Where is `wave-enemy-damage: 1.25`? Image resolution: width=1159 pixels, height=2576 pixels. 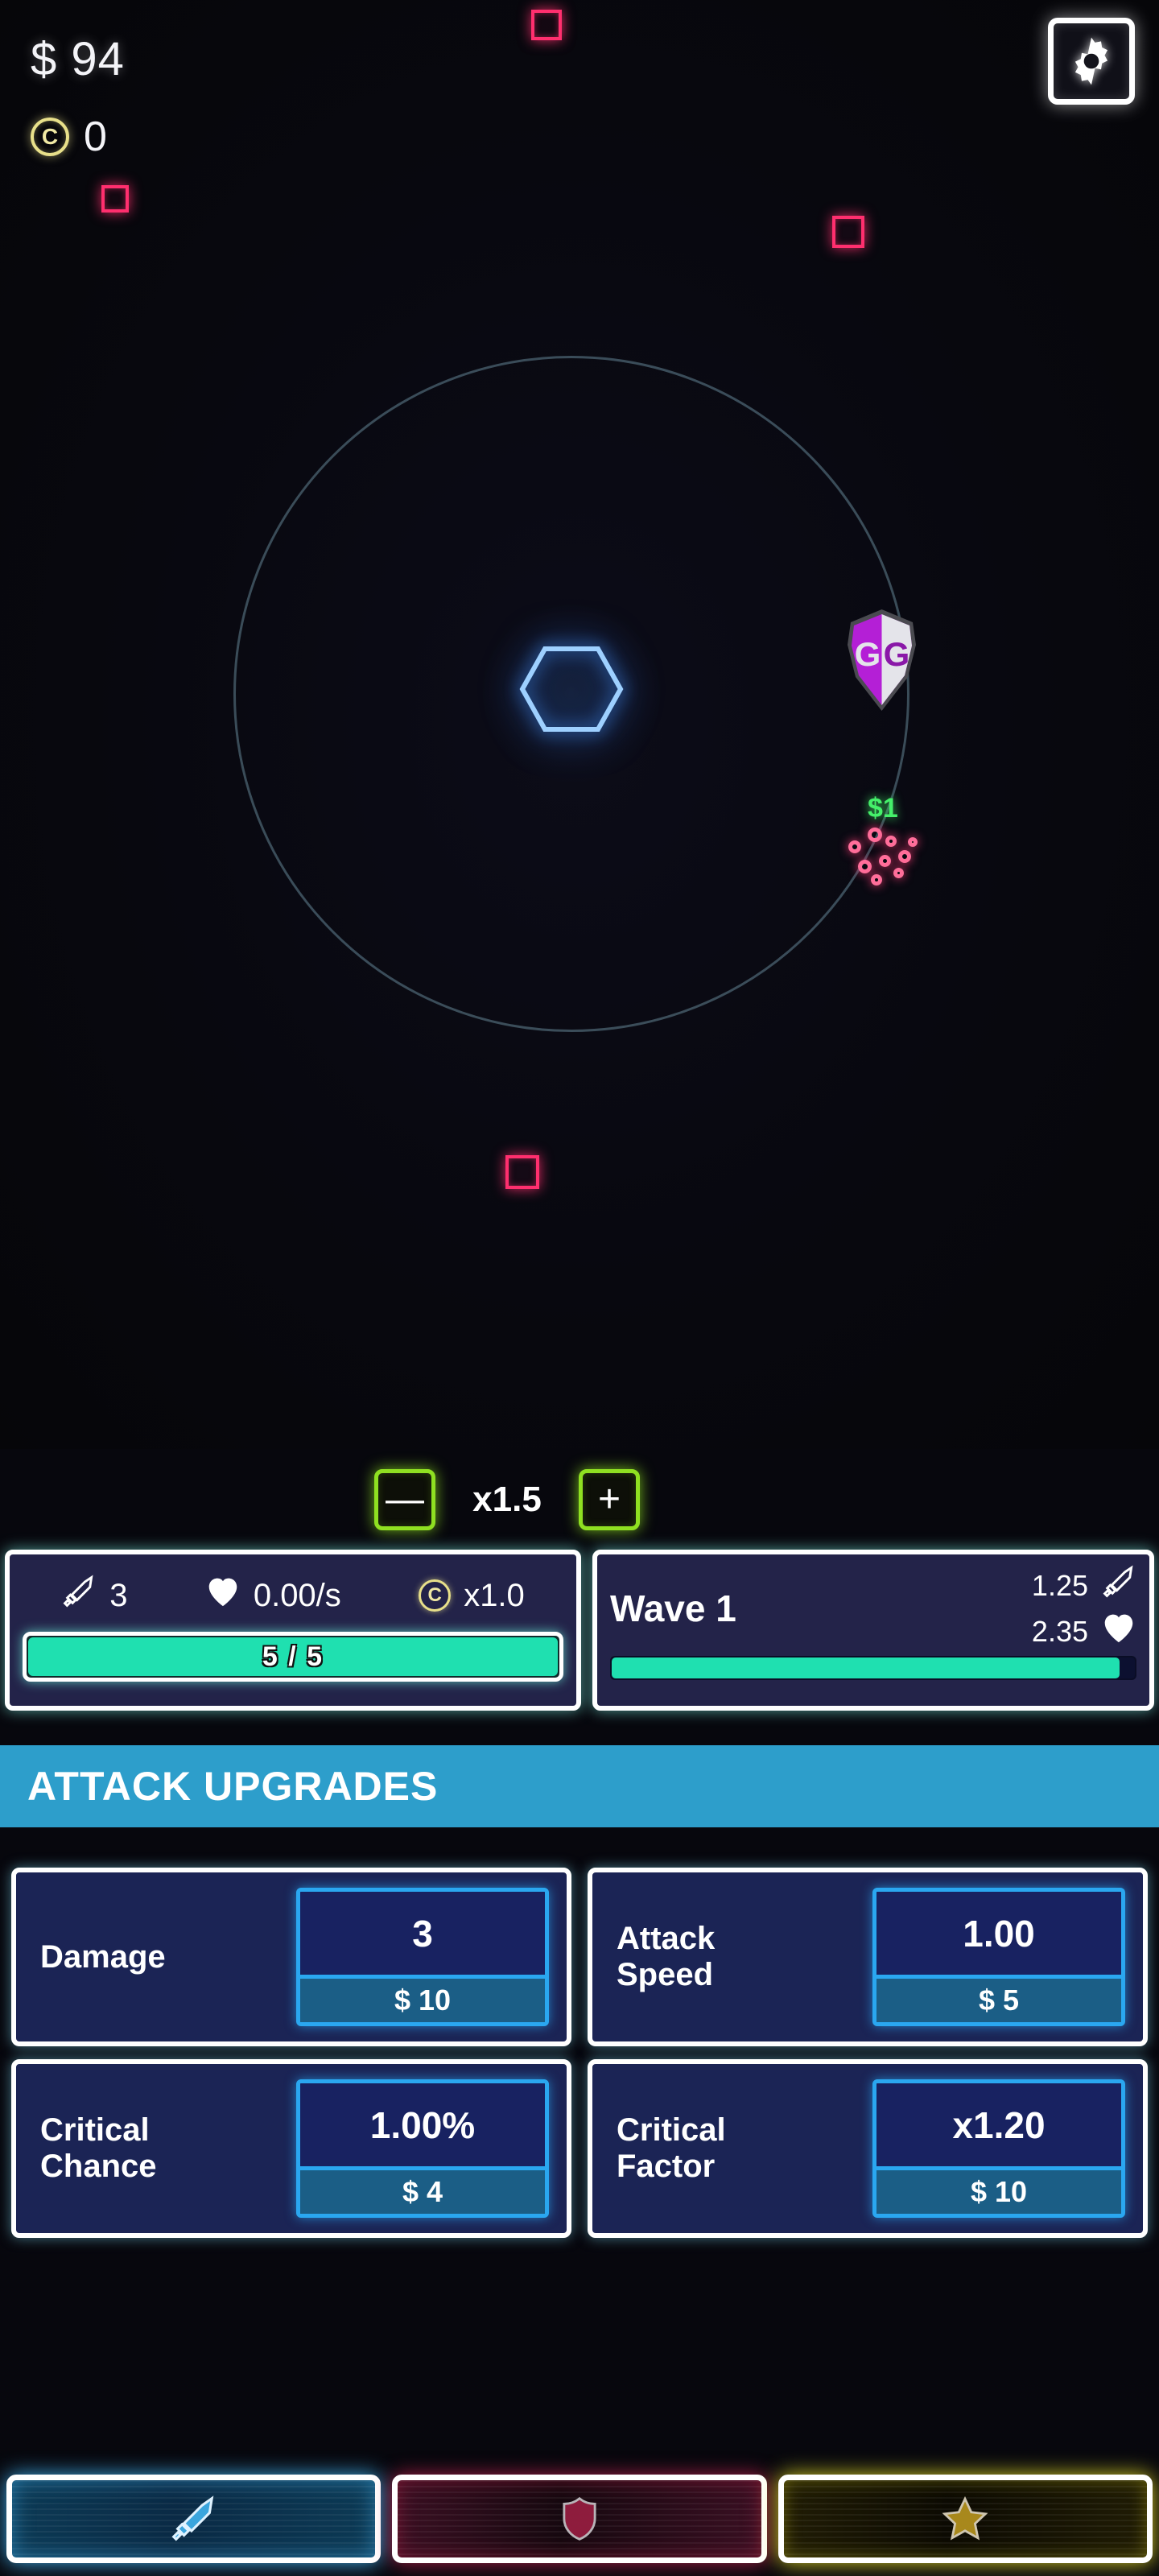 wave-enemy-damage: 1.25 is located at coordinates (1084, 1585).